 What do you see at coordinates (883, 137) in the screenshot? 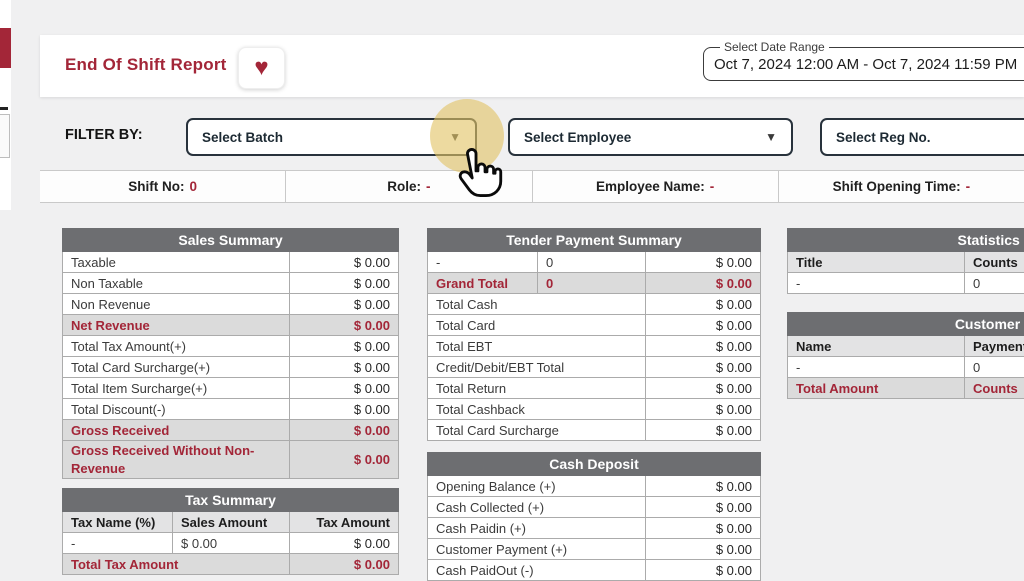
I see `select-regno-placeholder: Select Reg No.` at bounding box center [883, 137].